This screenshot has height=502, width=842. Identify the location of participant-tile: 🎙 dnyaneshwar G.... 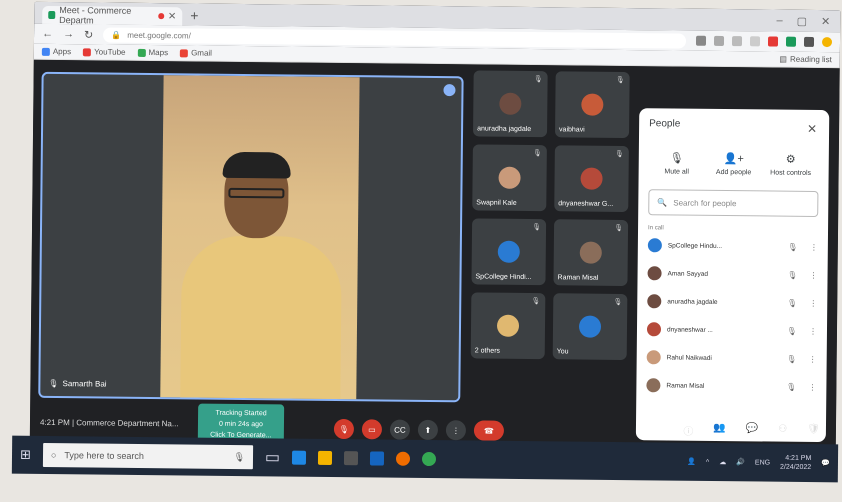
(591, 179).